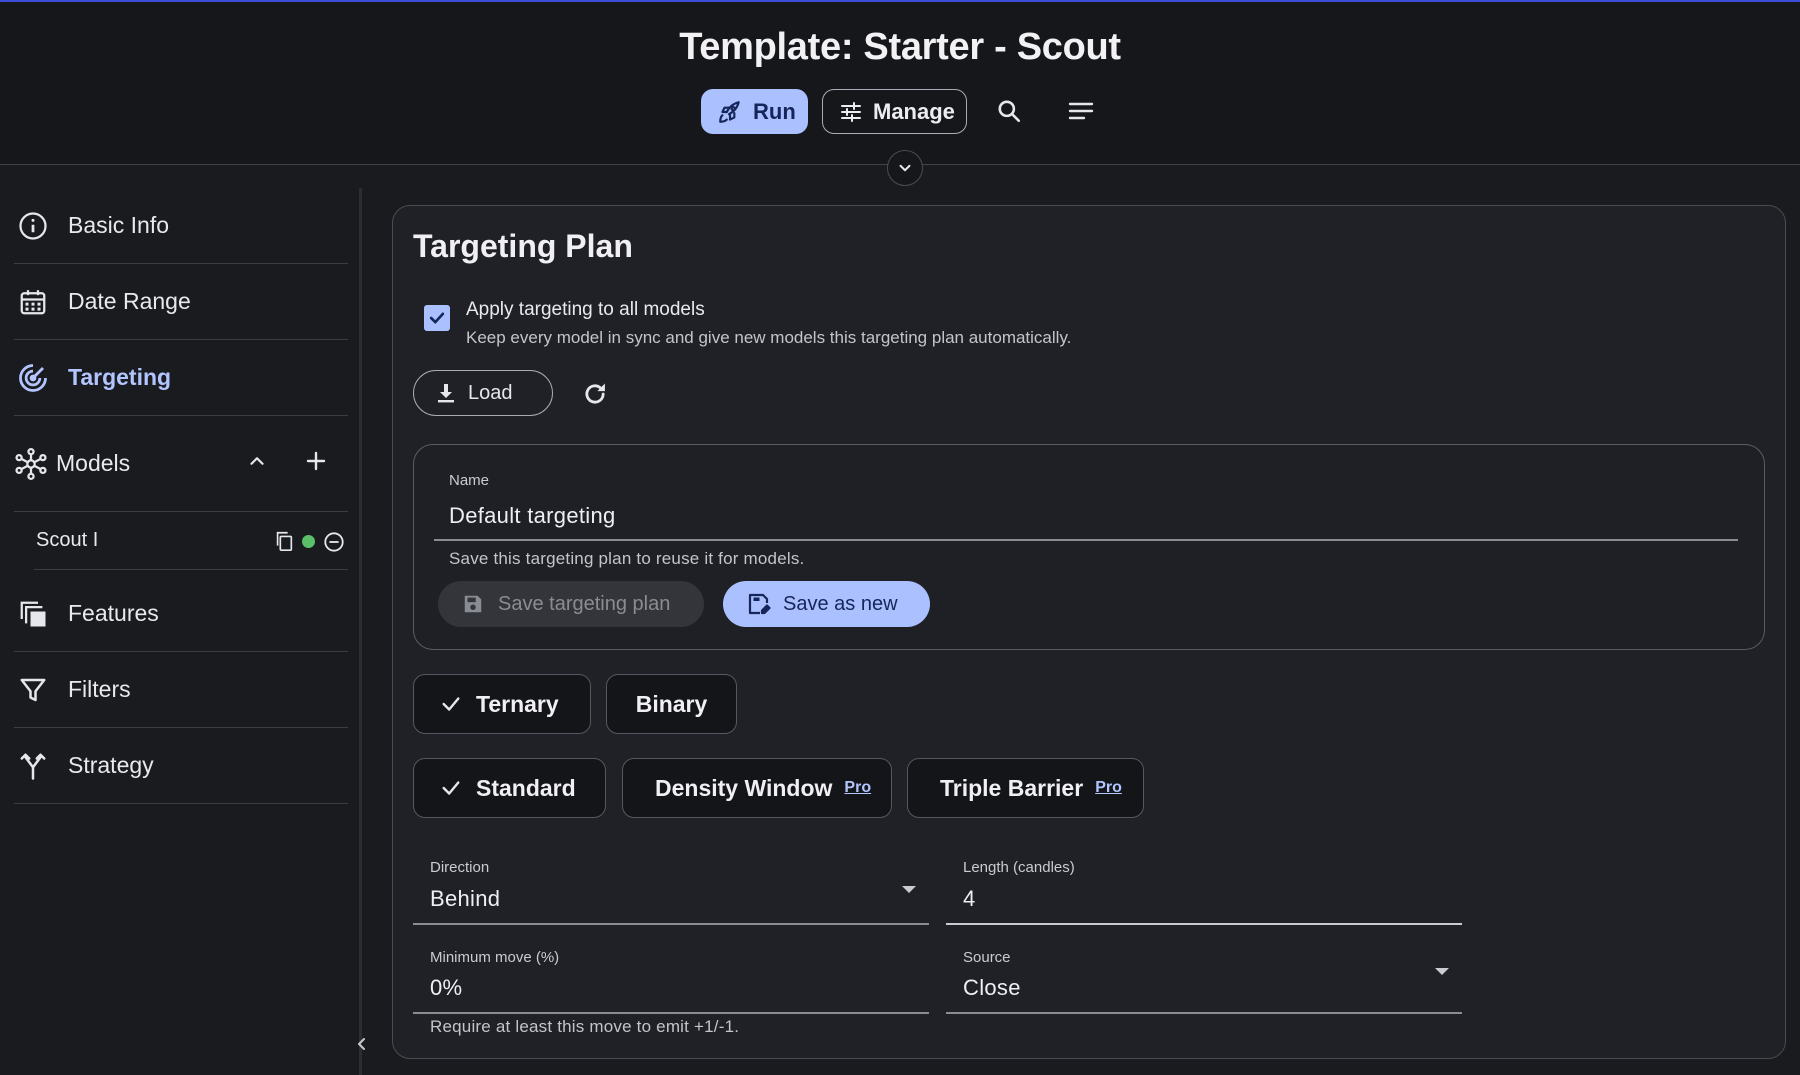 This screenshot has width=1800, height=1075. Describe the element at coordinates (181, 690) in the screenshot. I see `sidebar-item-filters: Filters` at that location.